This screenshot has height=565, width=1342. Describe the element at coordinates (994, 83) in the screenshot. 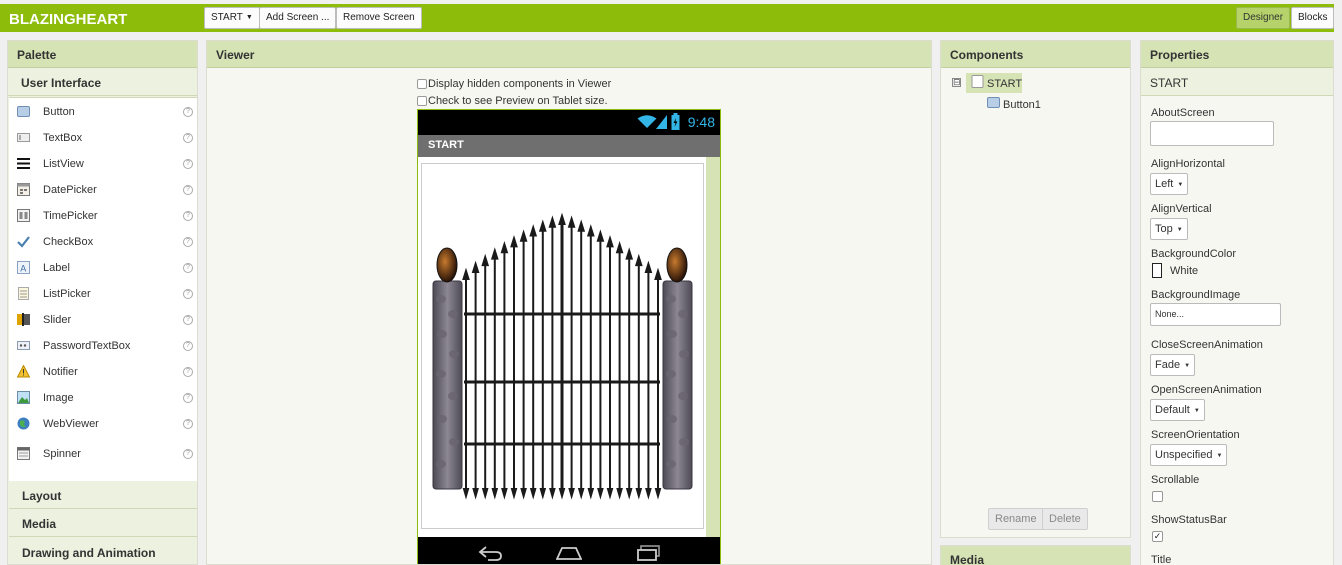

I see `tree-item-start: START` at that location.